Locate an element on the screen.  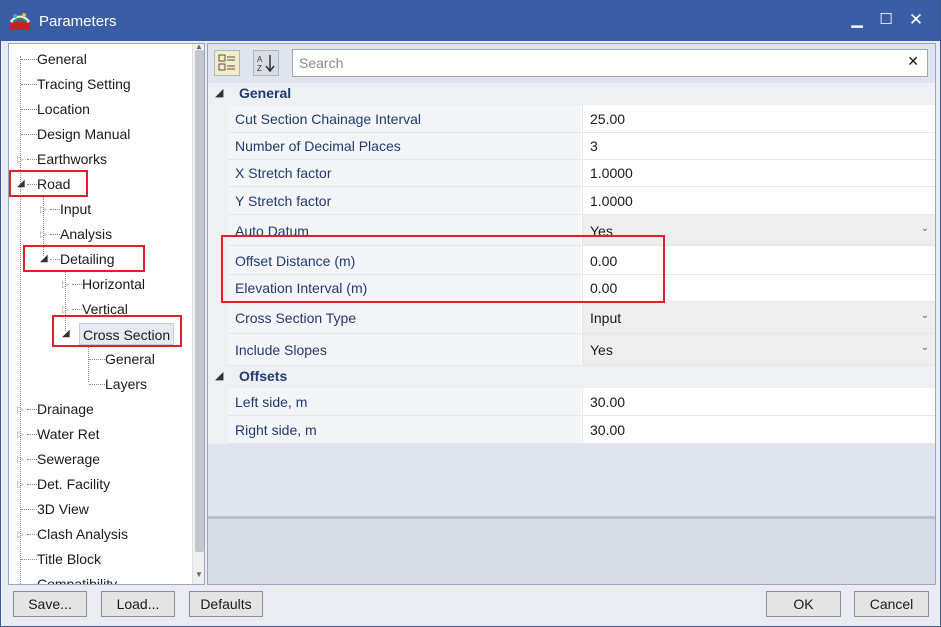
property-value: Input is located at coordinates (605, 318).